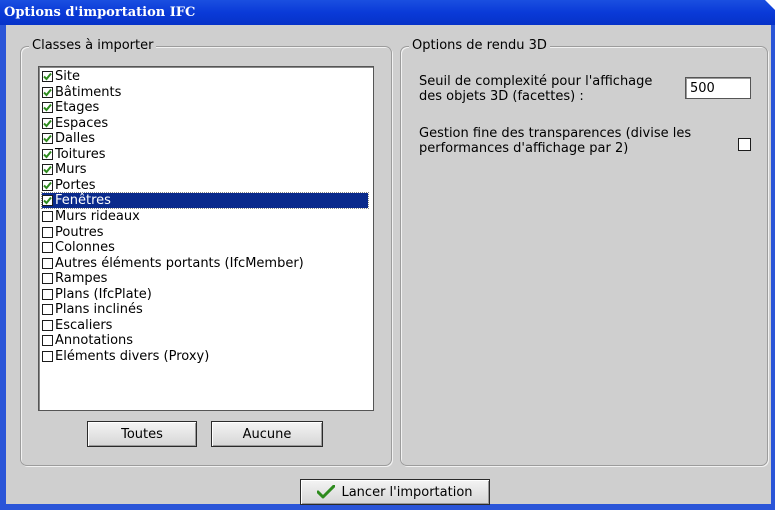  Describe the element at coordinates (3, 267) in the screenshot. I see `window-border-left` at that location.